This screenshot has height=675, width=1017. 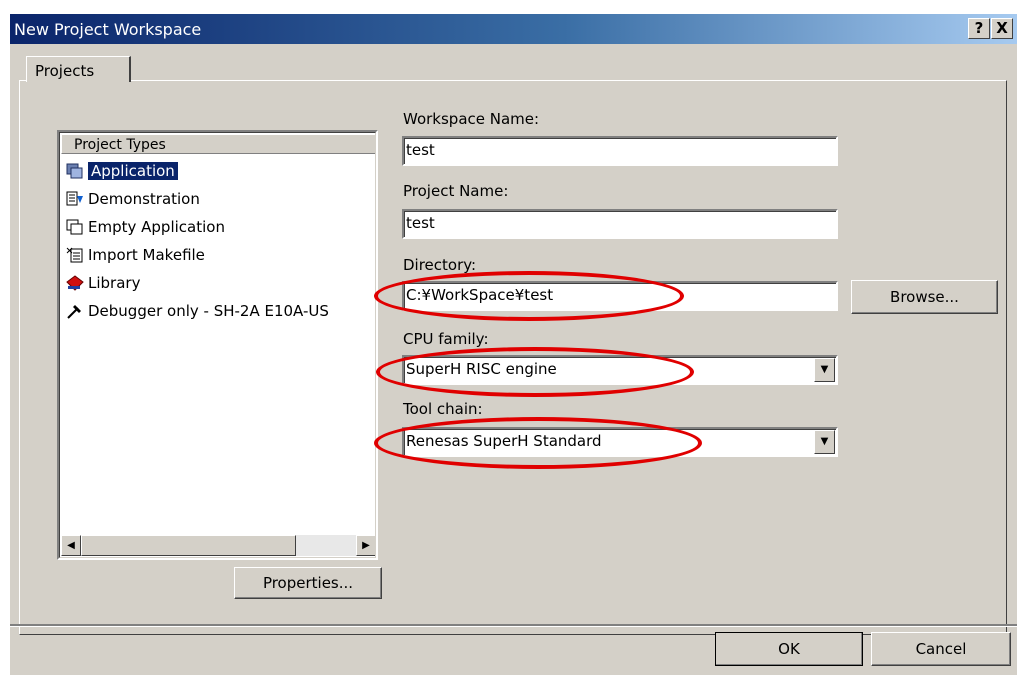 I want to click on list-item-library: Library, so click(x=103, y=283).